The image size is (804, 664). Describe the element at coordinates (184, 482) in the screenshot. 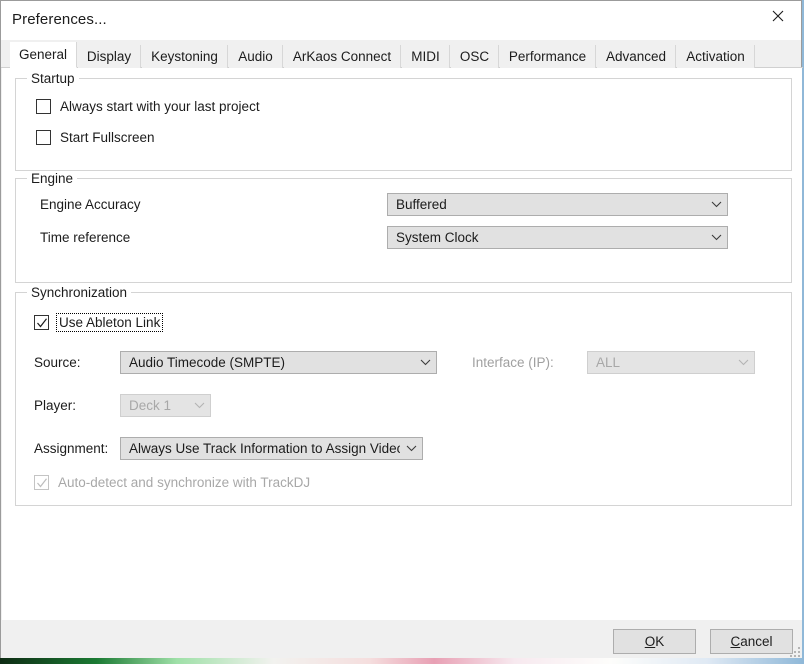

I see `checkbox-label: Auto-detect and synchronize with TrackDJ` at that location.